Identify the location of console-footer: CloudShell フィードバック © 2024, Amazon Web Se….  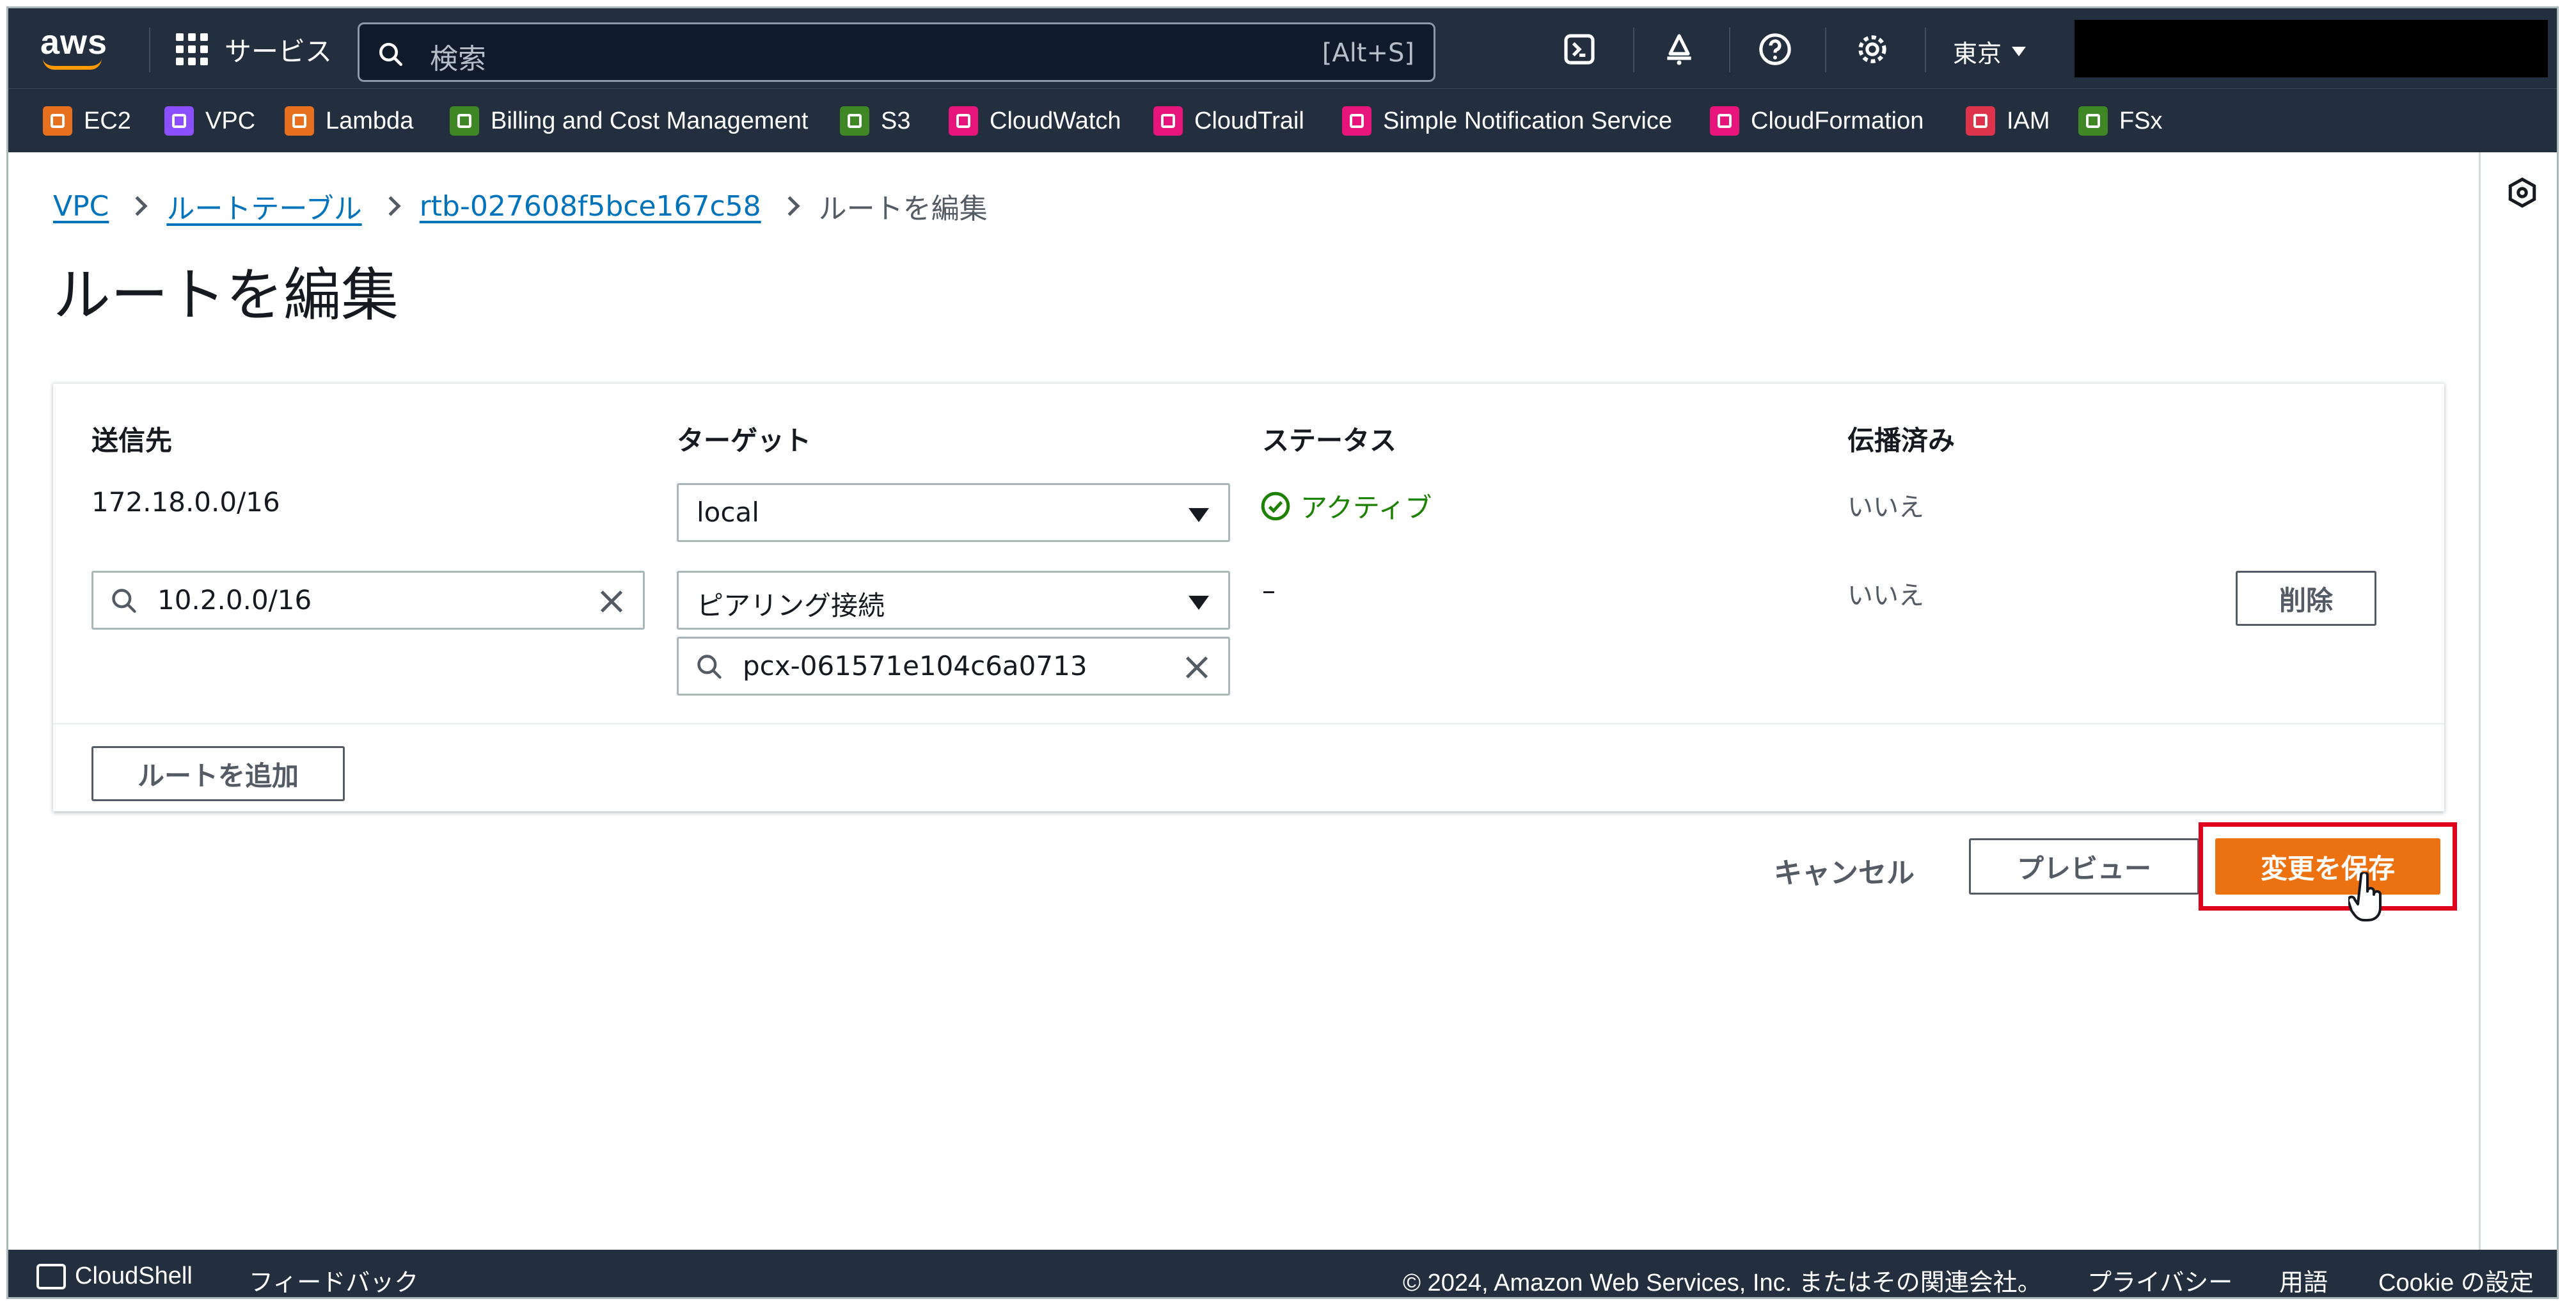
(1282, 1273).